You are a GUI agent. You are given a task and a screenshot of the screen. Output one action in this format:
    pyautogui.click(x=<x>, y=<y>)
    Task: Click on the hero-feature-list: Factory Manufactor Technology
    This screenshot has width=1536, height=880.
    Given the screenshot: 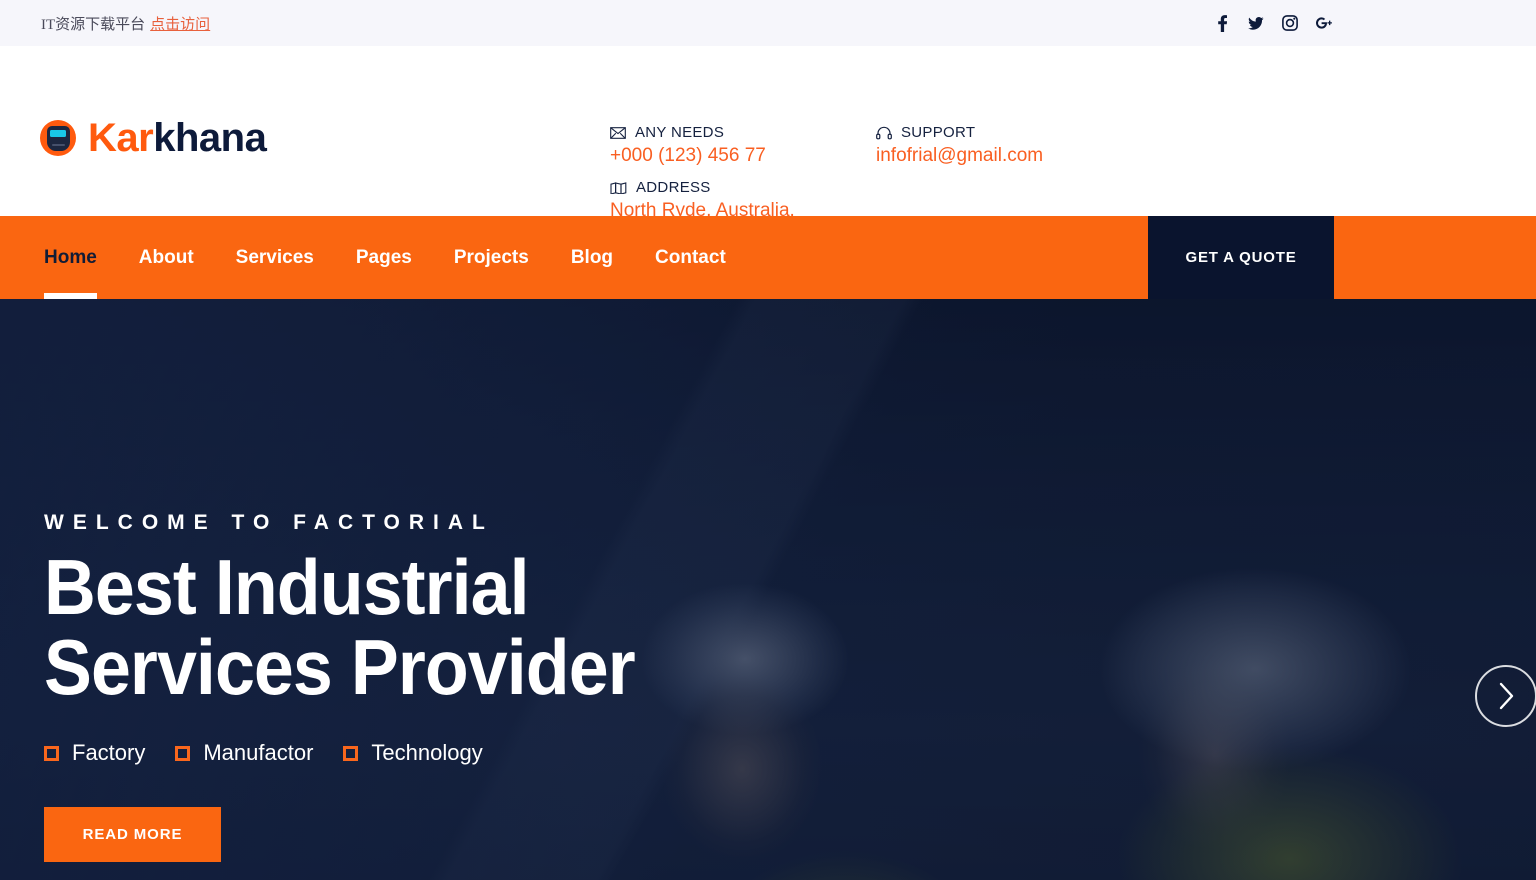 What is the action you would take?
    pyautogui.click(x=263, y=753)
    